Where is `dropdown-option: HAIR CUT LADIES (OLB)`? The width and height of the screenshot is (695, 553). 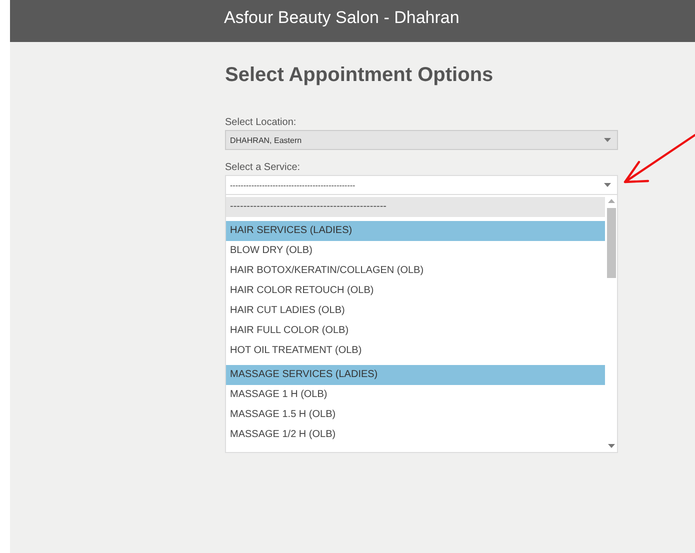
dropdown-option: HAIR CUT LADIES (OLB) is located at coordinates (415, 311).